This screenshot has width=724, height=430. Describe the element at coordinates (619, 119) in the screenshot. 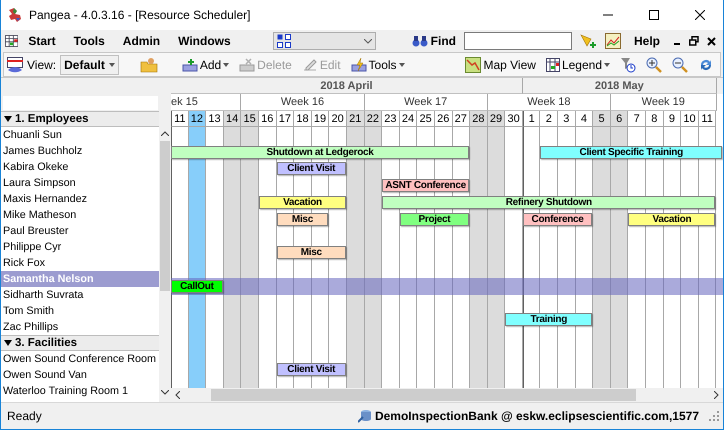

I see `day-header: 6` at that location.